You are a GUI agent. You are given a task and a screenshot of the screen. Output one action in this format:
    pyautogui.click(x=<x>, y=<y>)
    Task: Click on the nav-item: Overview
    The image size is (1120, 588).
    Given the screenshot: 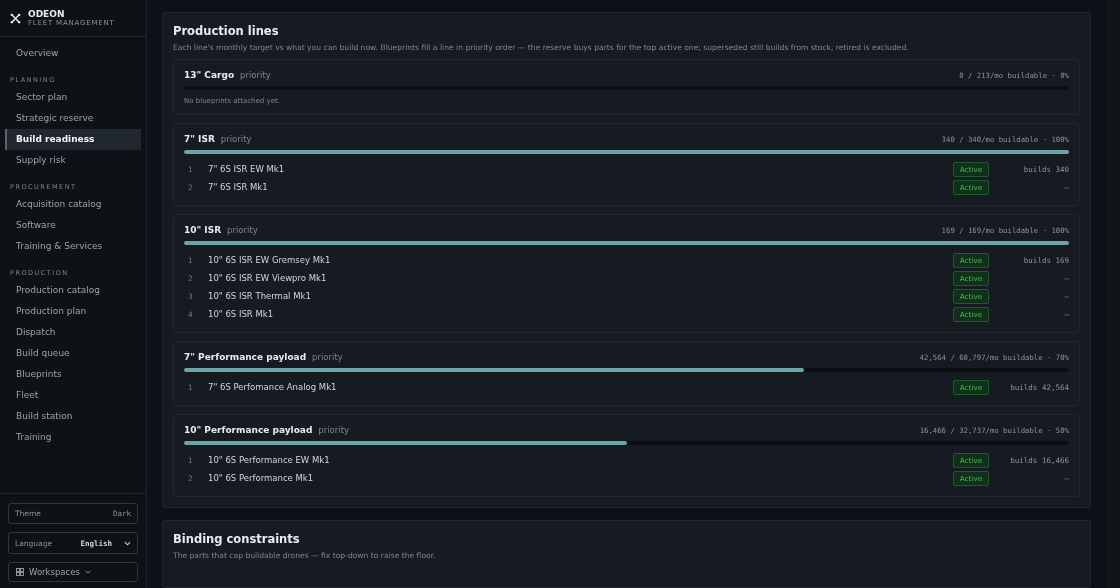 What is the action you would take?
    pyautogui.click(x=73, y=53)
    